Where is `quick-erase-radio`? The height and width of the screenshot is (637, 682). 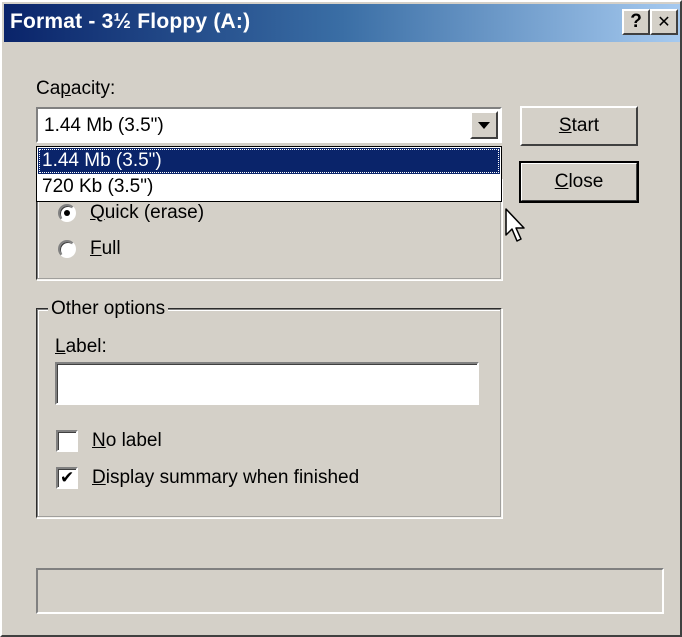
quick-erase-radio is located at coordinates (67, 213).